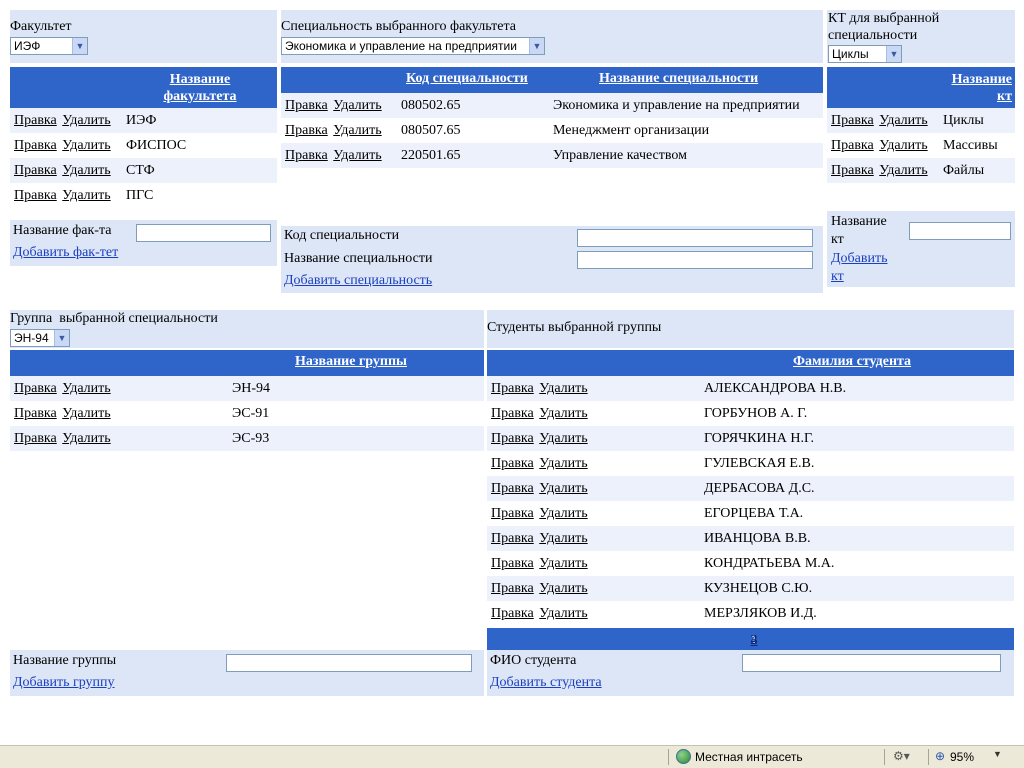  Describe the element at coordinates (750, 588) in the screenshot. I see `students-row: Правка Удалить КУЗНЕЦОВ С.Ю.` at that location.